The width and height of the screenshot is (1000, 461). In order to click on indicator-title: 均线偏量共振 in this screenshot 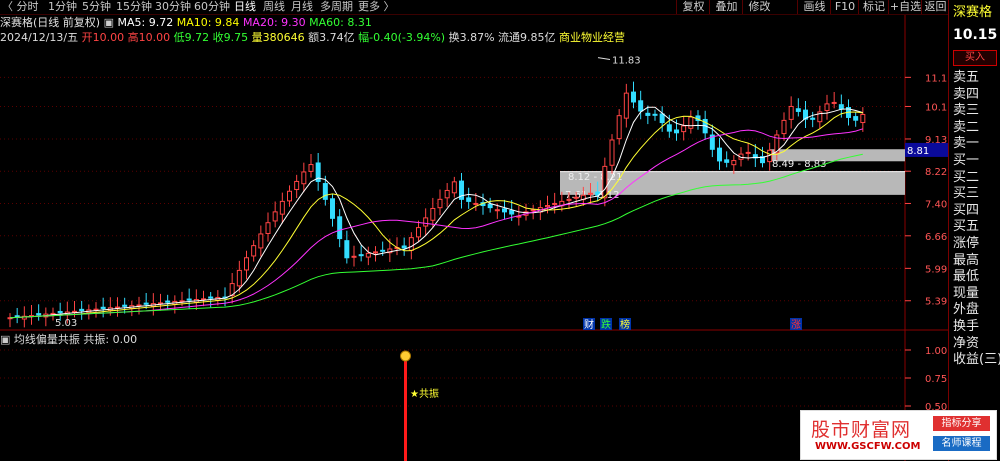, I will do `click(46, 339)`.